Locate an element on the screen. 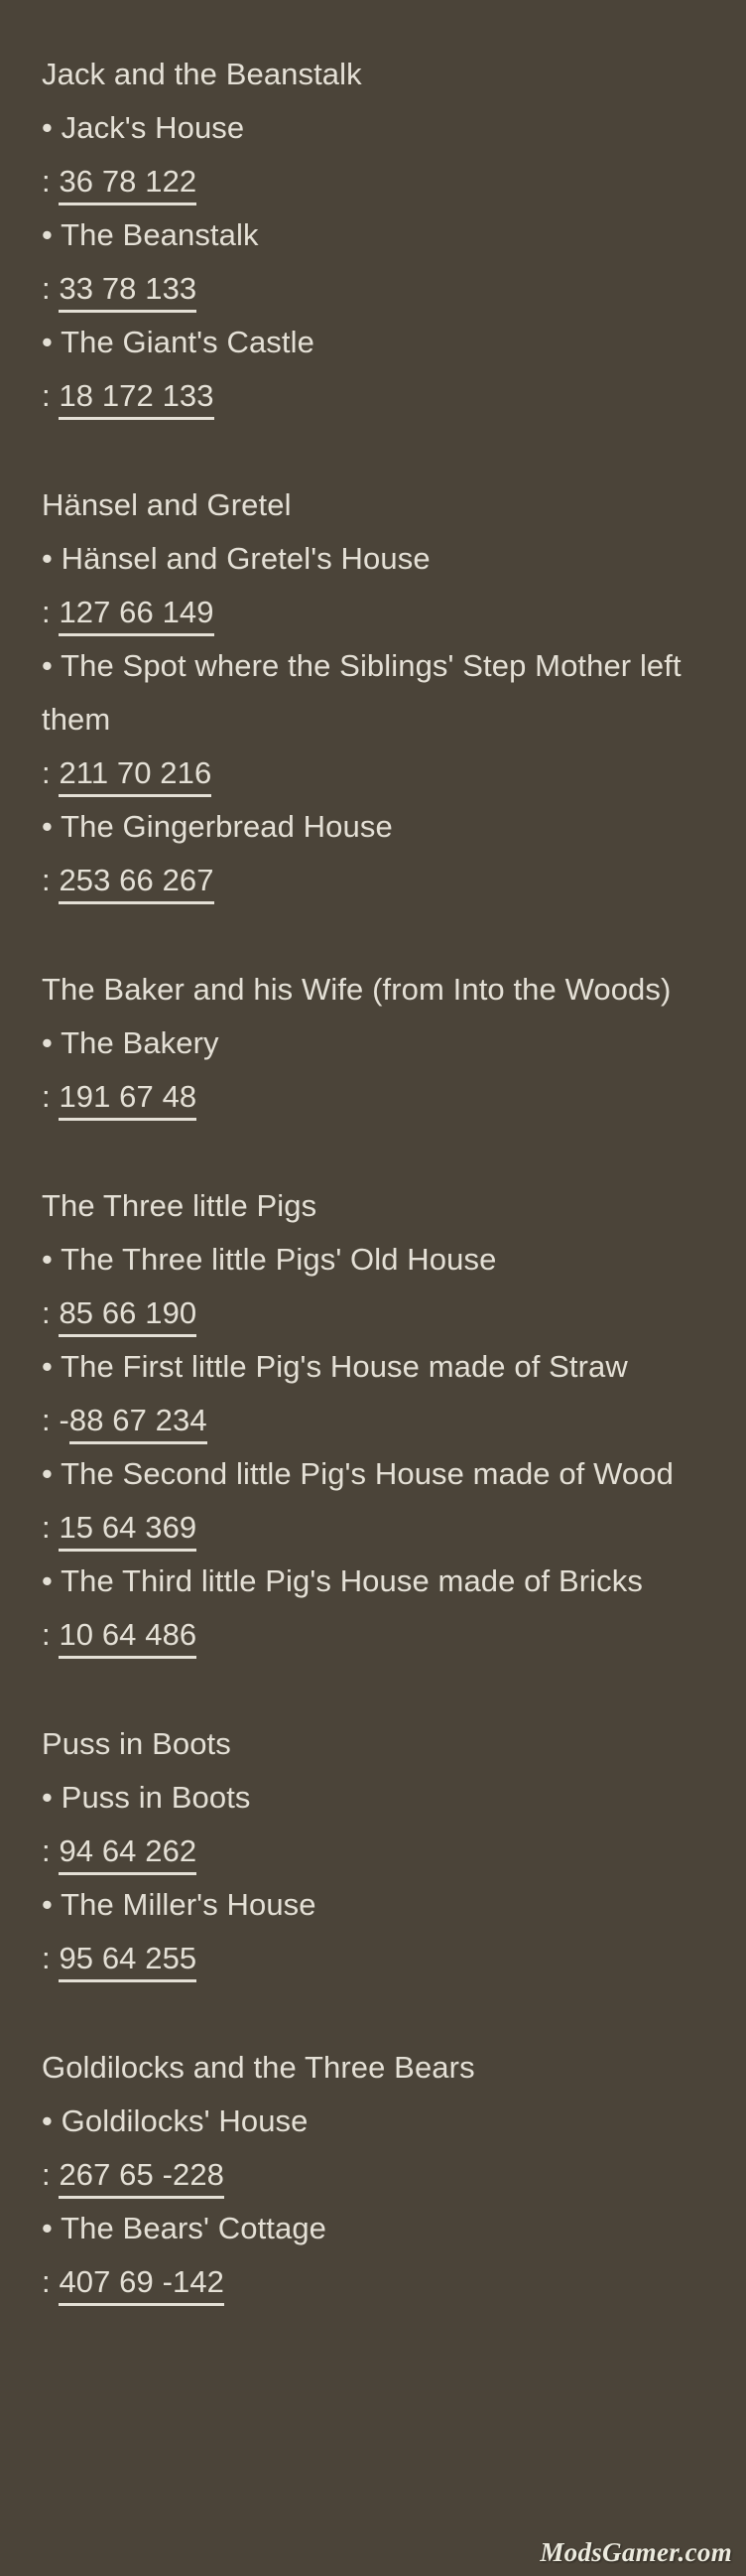  location-name: Jack's House is located at coordinates (148, 127).